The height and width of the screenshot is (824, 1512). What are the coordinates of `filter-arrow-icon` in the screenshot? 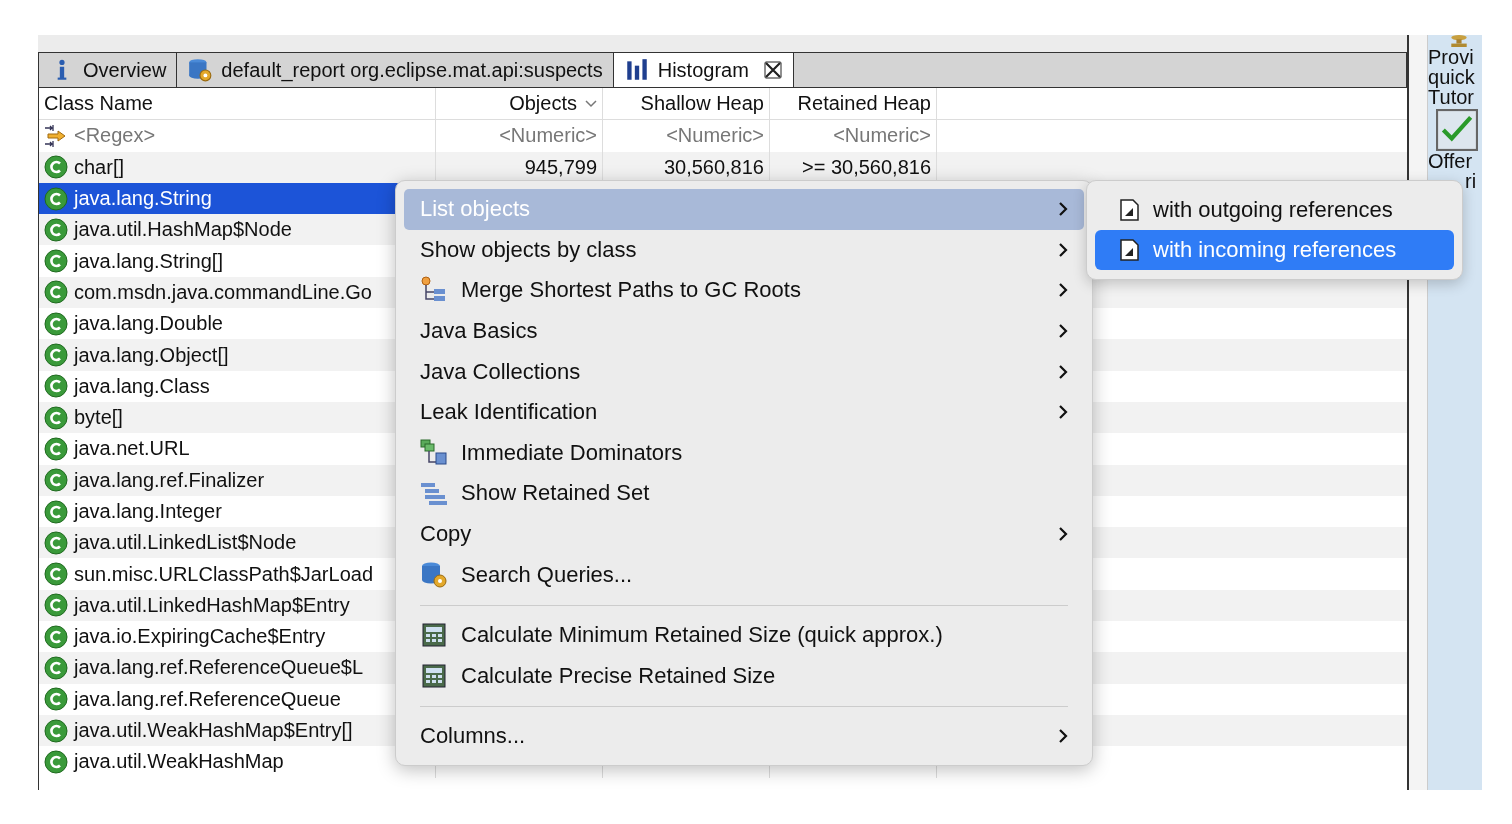 It's located at (56, 135).